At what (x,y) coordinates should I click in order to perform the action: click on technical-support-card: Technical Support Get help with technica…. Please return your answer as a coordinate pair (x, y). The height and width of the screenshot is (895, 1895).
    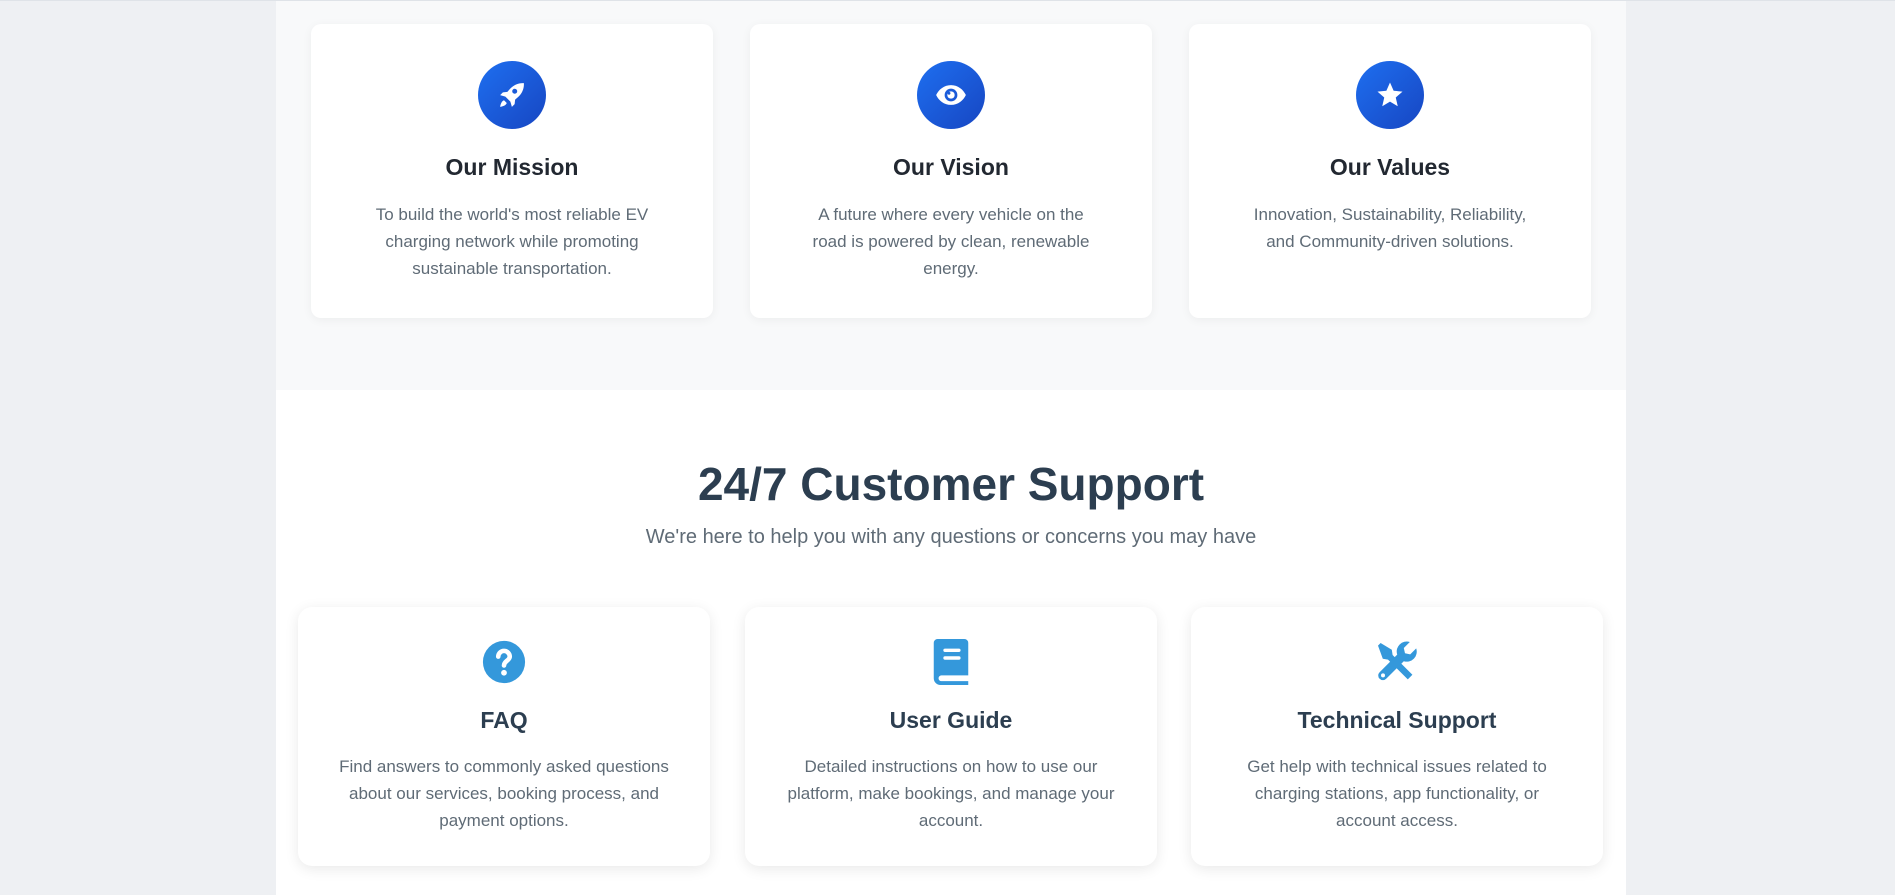
    Looking at the image, I should click on (1397, 736).